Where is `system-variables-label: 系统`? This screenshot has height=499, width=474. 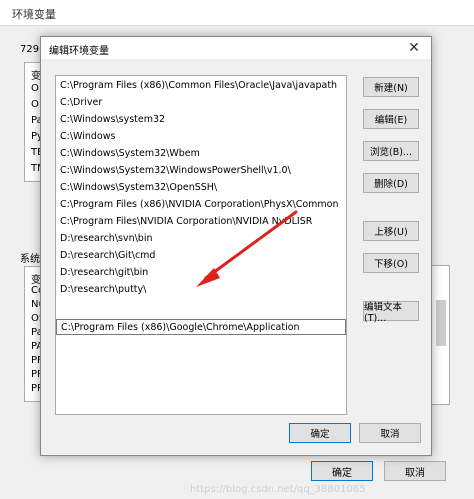
system-variables-label: 系统 is located at coordinates (30, 259).